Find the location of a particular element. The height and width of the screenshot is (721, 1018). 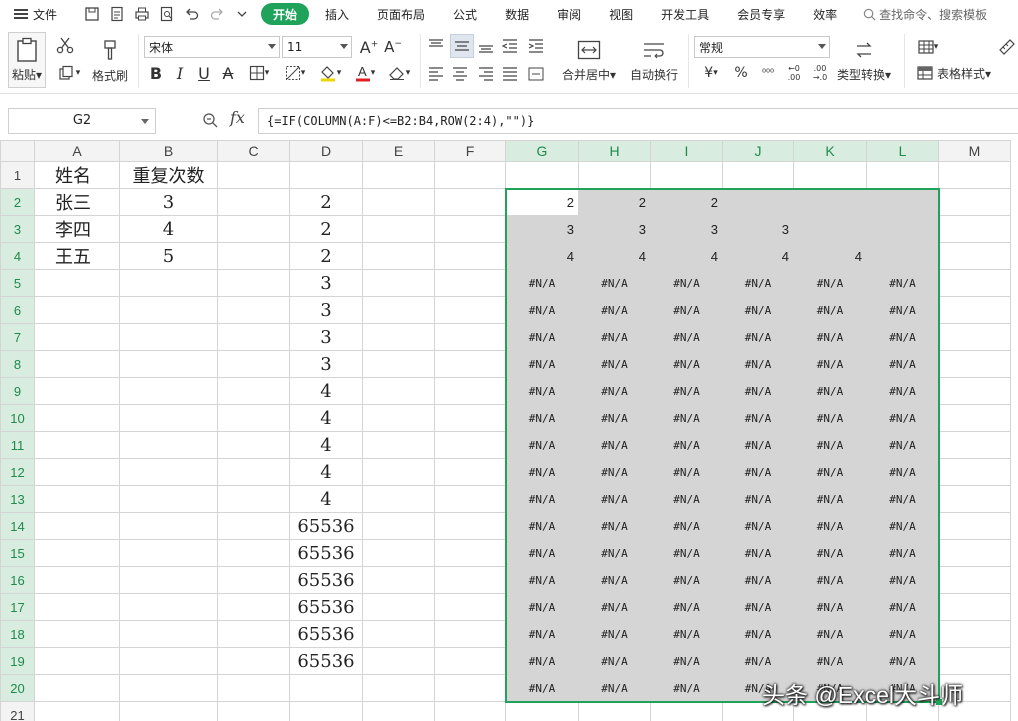

cell-l6: #N/A is located at coordinates (902, 310).